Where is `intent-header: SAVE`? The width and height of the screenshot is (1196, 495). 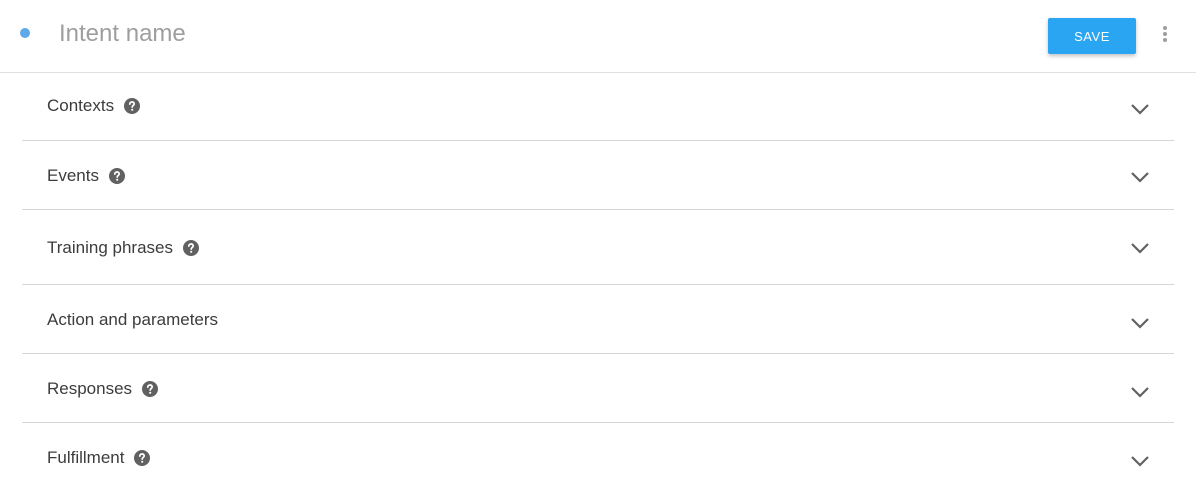 intent-header: SAVE is located at coordinates (598, 36).